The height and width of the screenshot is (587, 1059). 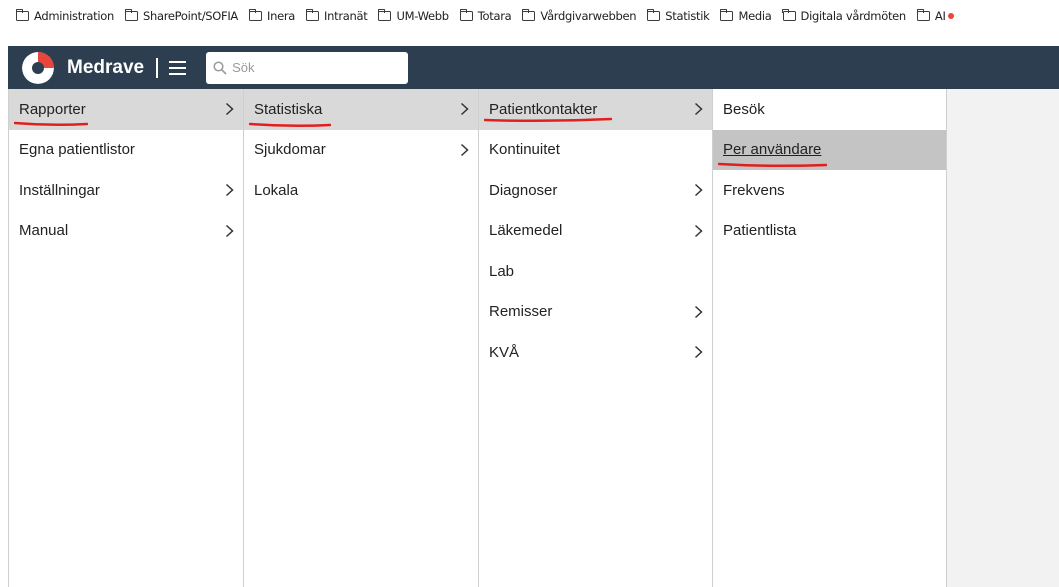 I want to click on menu-item-label: Manual, so click(x=44, y=231).